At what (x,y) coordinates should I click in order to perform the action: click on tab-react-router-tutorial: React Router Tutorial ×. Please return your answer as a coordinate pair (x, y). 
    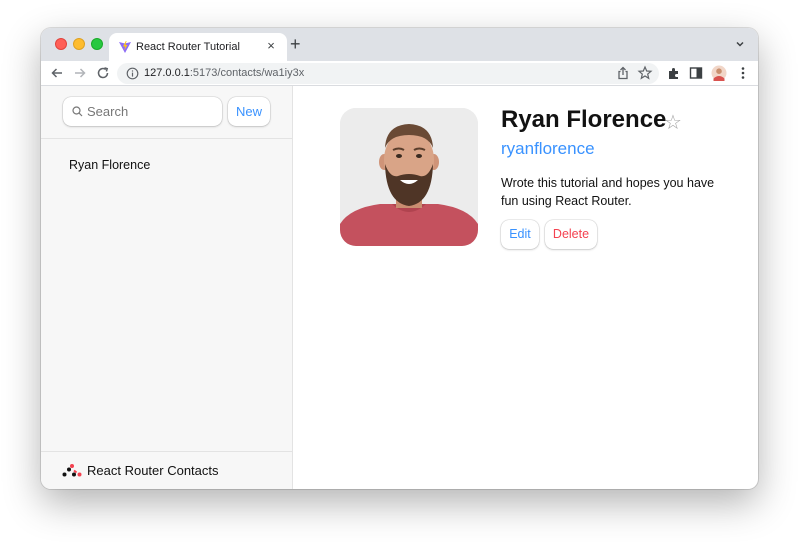
    Looking at the image, I should click on (198, 47).